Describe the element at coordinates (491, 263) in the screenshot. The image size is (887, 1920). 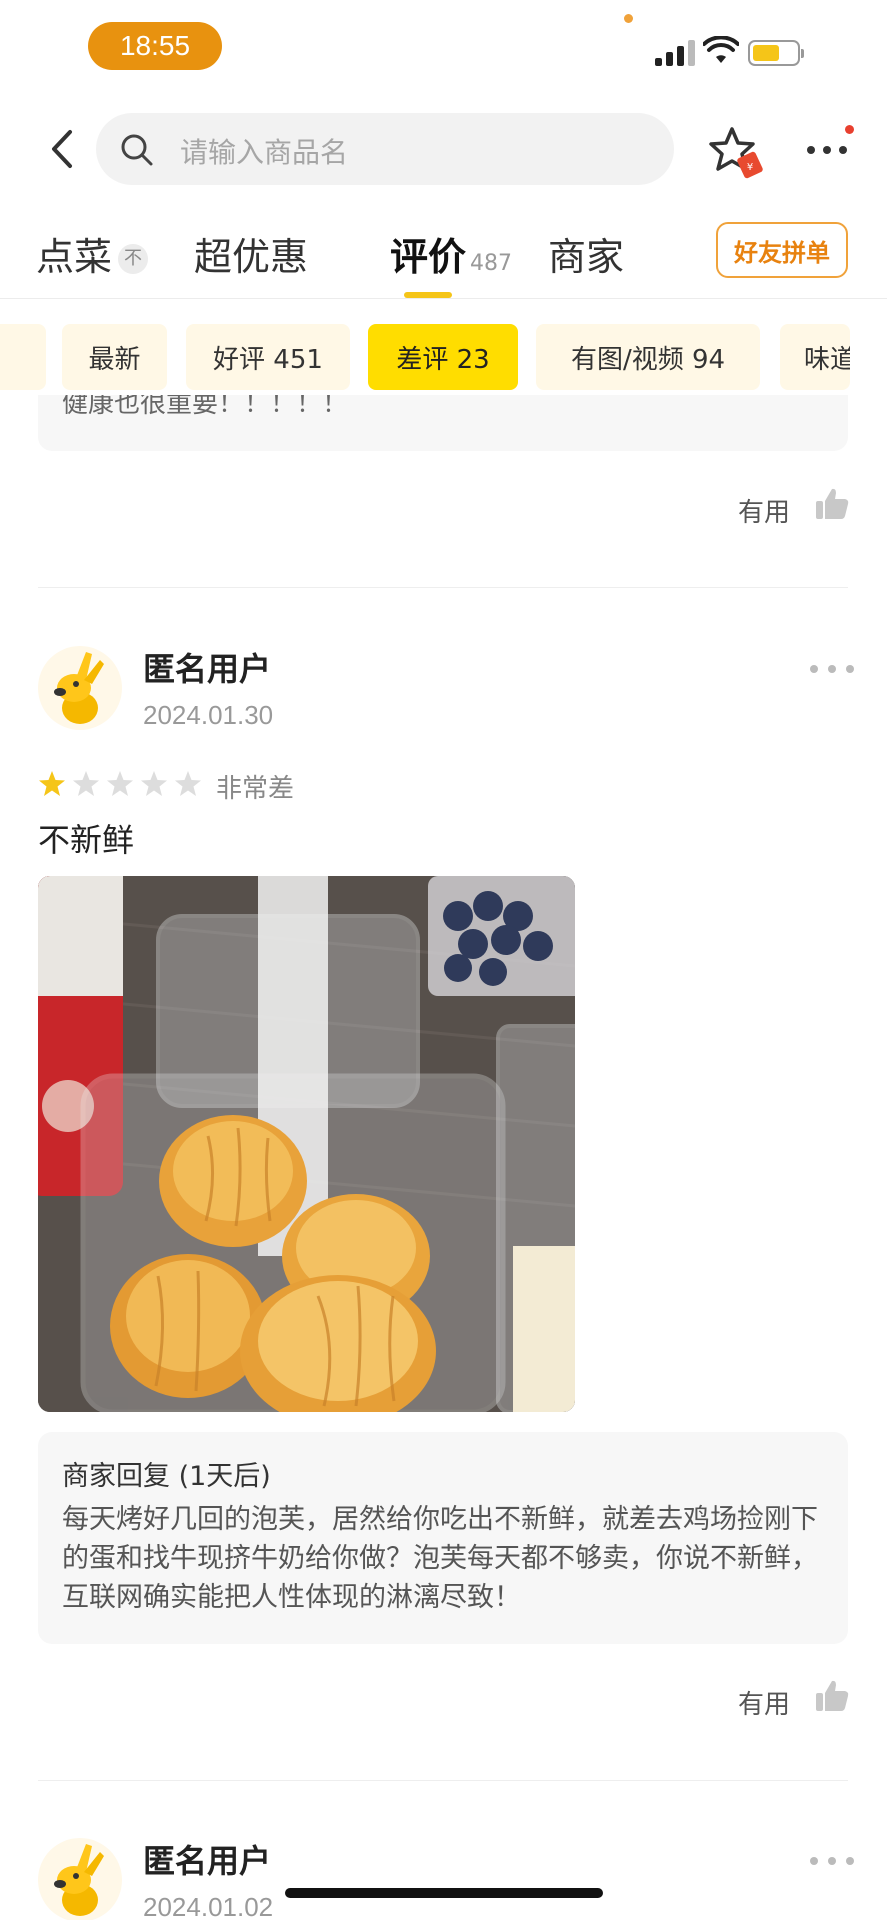
I see `tab-reviews-count: 487` at that location.